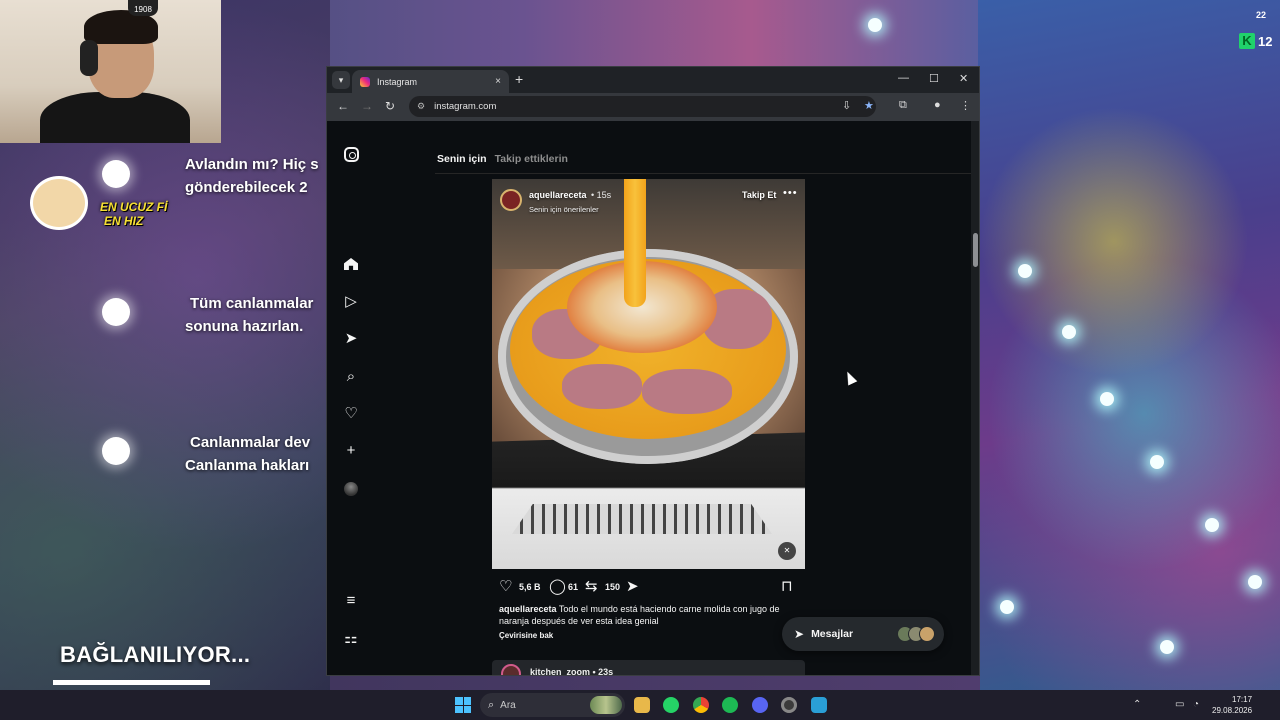 The image size is (1280, 720). Describe the element at coordinates (787, 551) in the screenshot. I see `mute-icon: ✕` at that location.